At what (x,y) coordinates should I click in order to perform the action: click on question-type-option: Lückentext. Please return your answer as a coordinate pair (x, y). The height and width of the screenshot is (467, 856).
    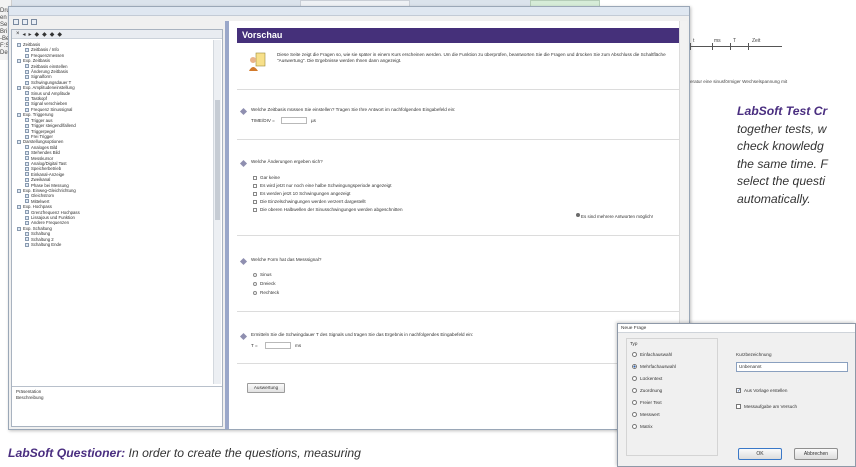
    Looking at the image, I should click on (647, 378).